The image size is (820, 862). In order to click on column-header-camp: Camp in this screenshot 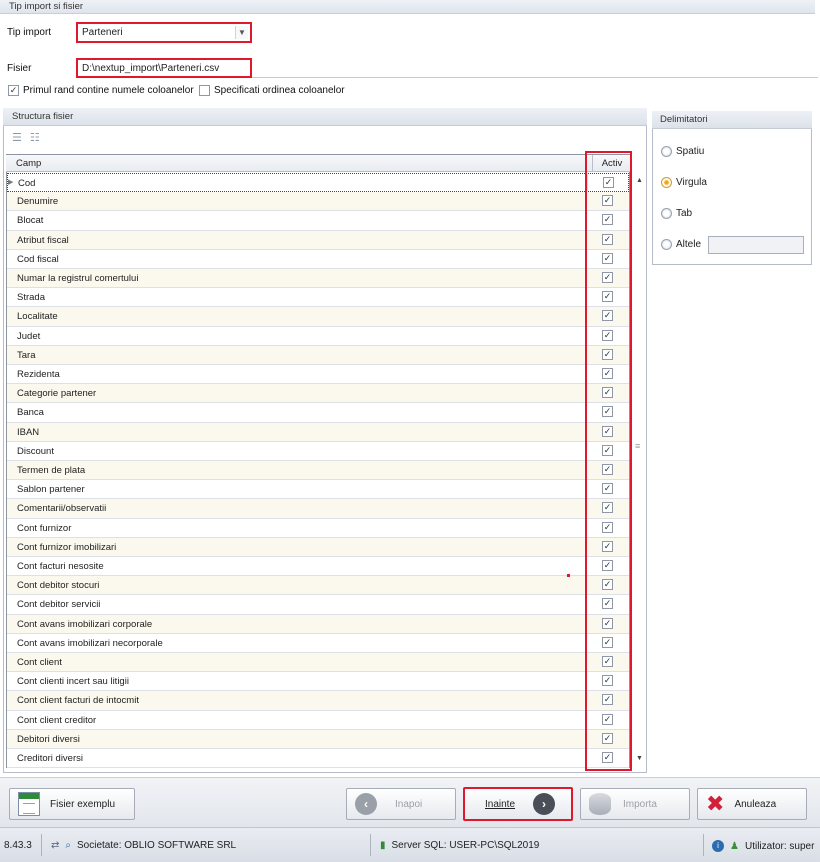, I will do `click(28, 163)`.